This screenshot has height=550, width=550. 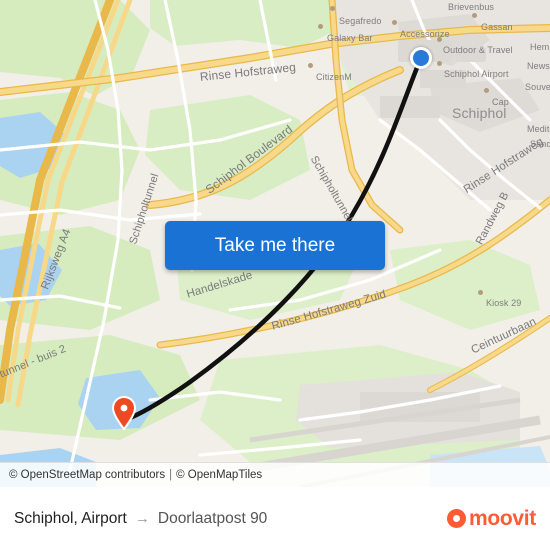 What do you see at coordinates (502, 518) in the screenshot?
I see `moovit-wordmark: moovit` at bounding box center [502, 518].